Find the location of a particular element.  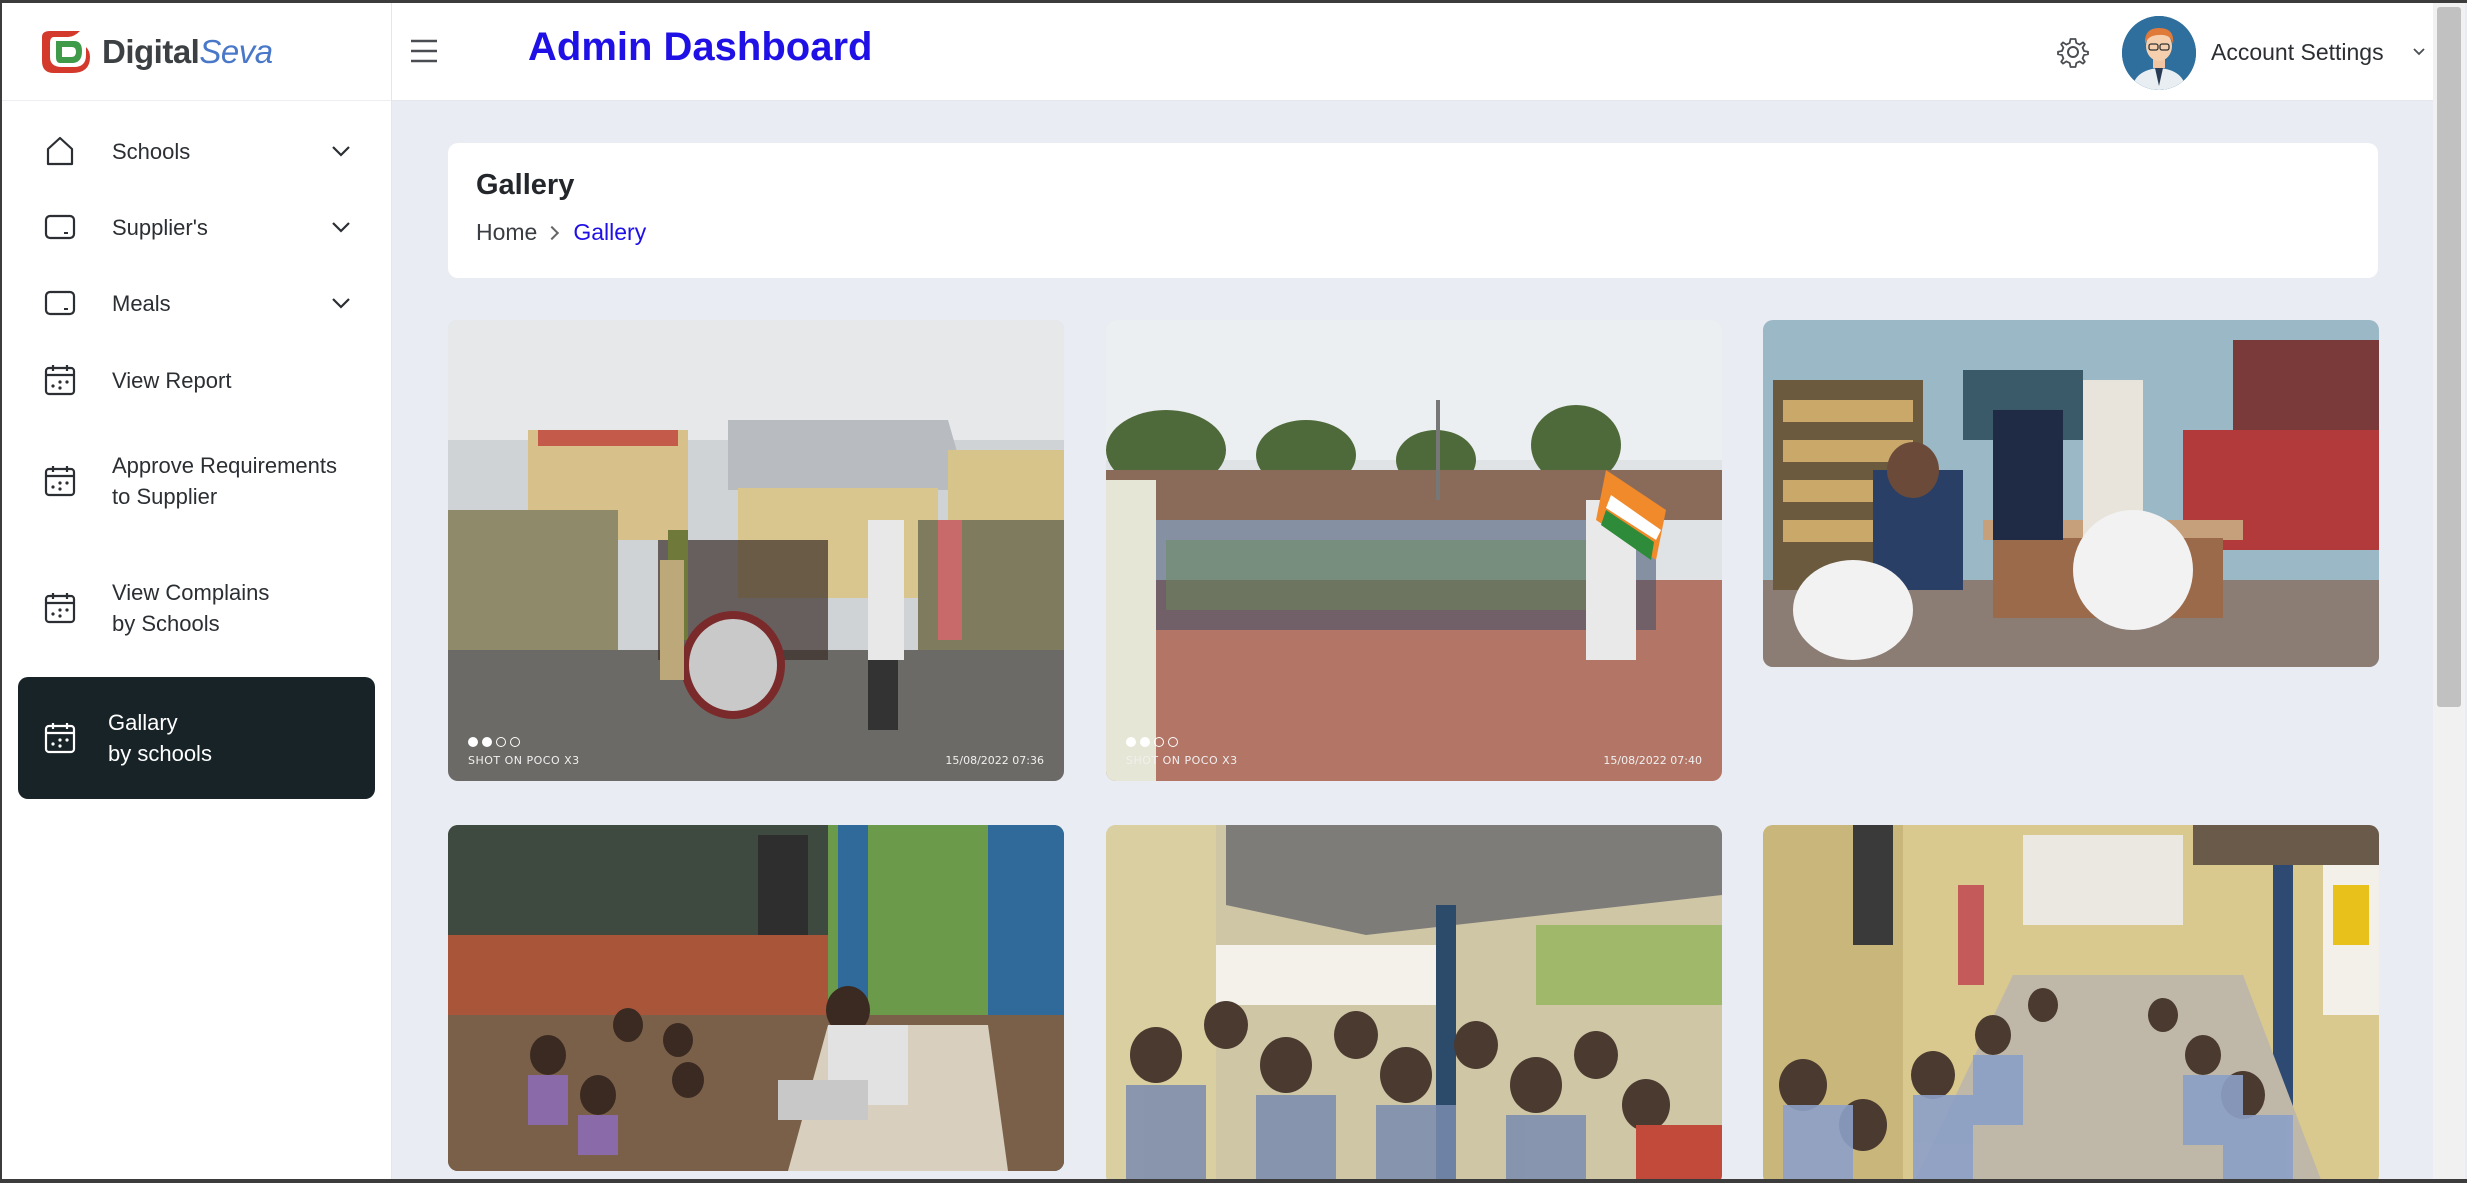

account-settings-link: Account Settings is located at coordinates (2297, 52).